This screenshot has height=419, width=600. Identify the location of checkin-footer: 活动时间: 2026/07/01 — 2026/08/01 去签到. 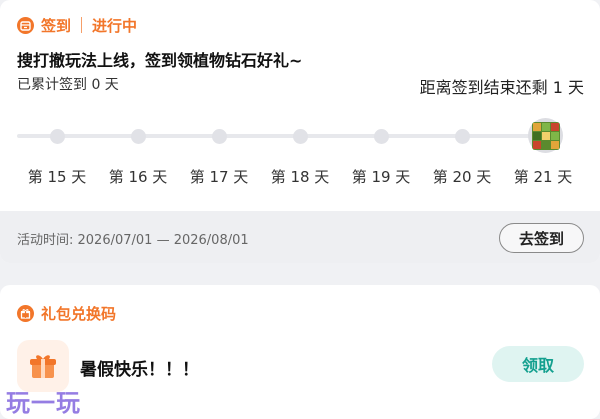
(300, 237).